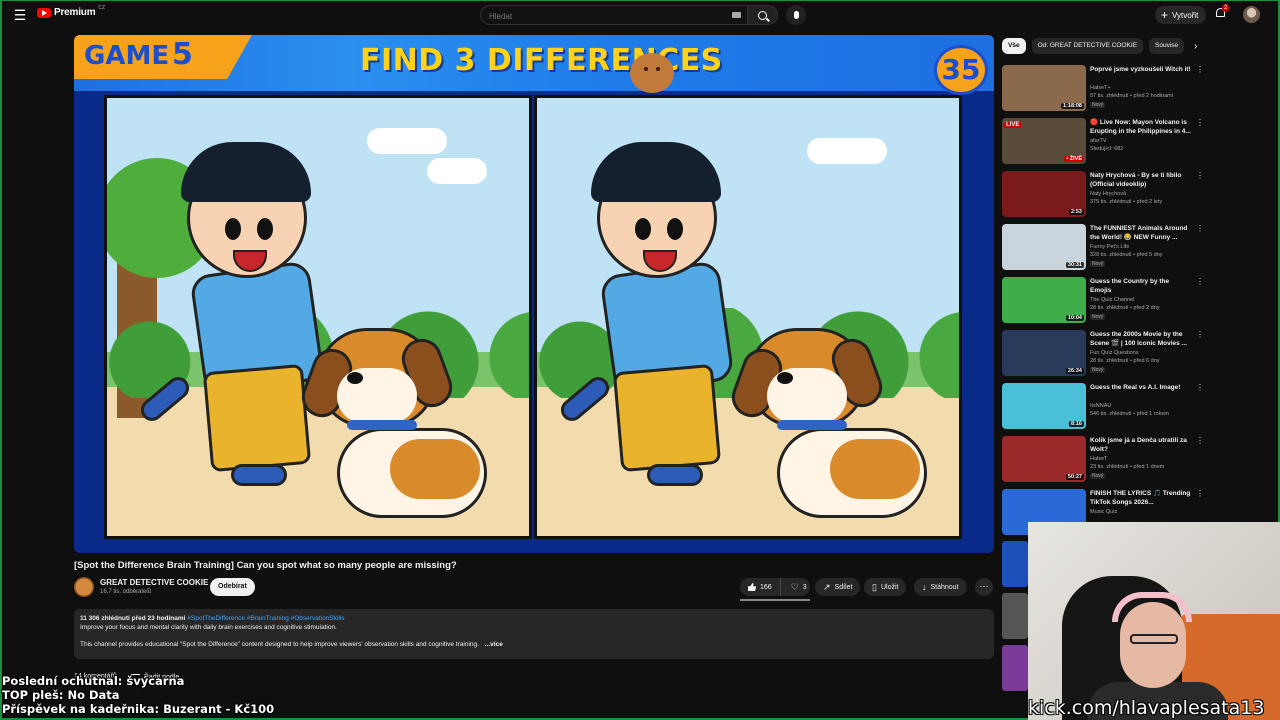 The height and width of the screenshot is (720, 1280). I want to click on thumbs-up-icon, so click(752, 587).